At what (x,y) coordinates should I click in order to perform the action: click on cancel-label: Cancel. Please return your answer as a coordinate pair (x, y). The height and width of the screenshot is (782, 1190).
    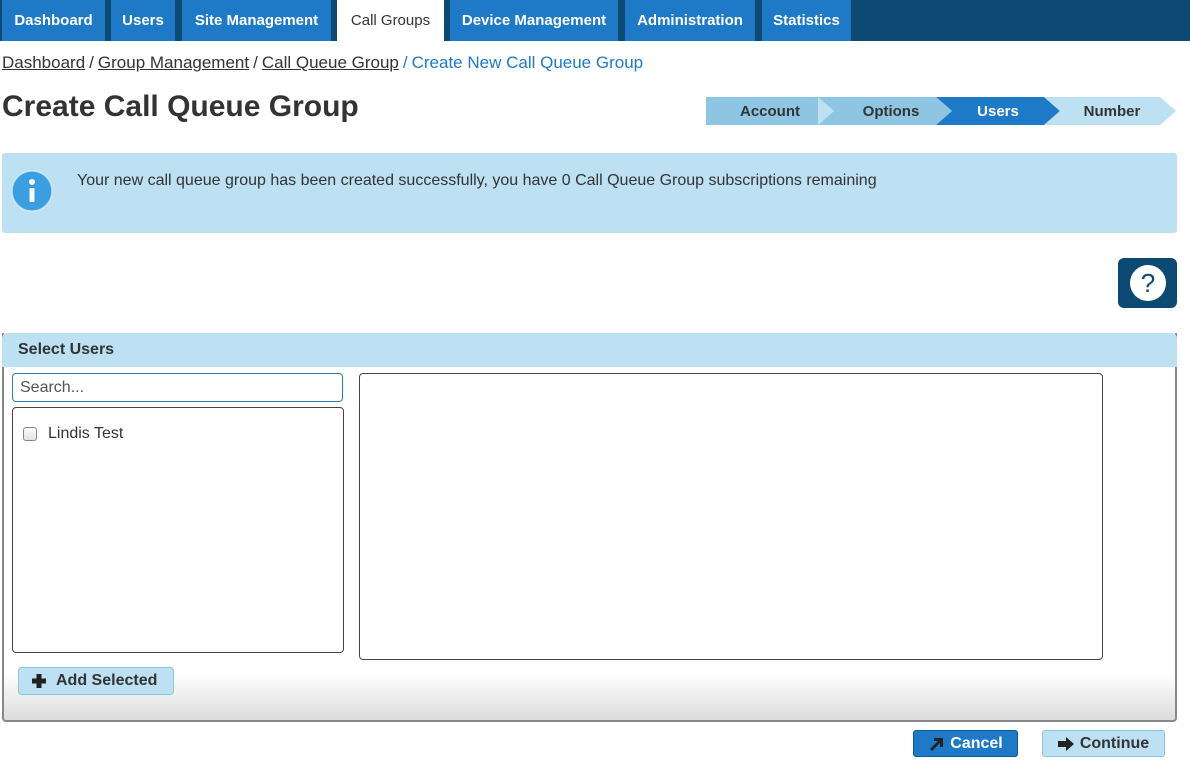
    Looking at the image, I should click on (976, 743).